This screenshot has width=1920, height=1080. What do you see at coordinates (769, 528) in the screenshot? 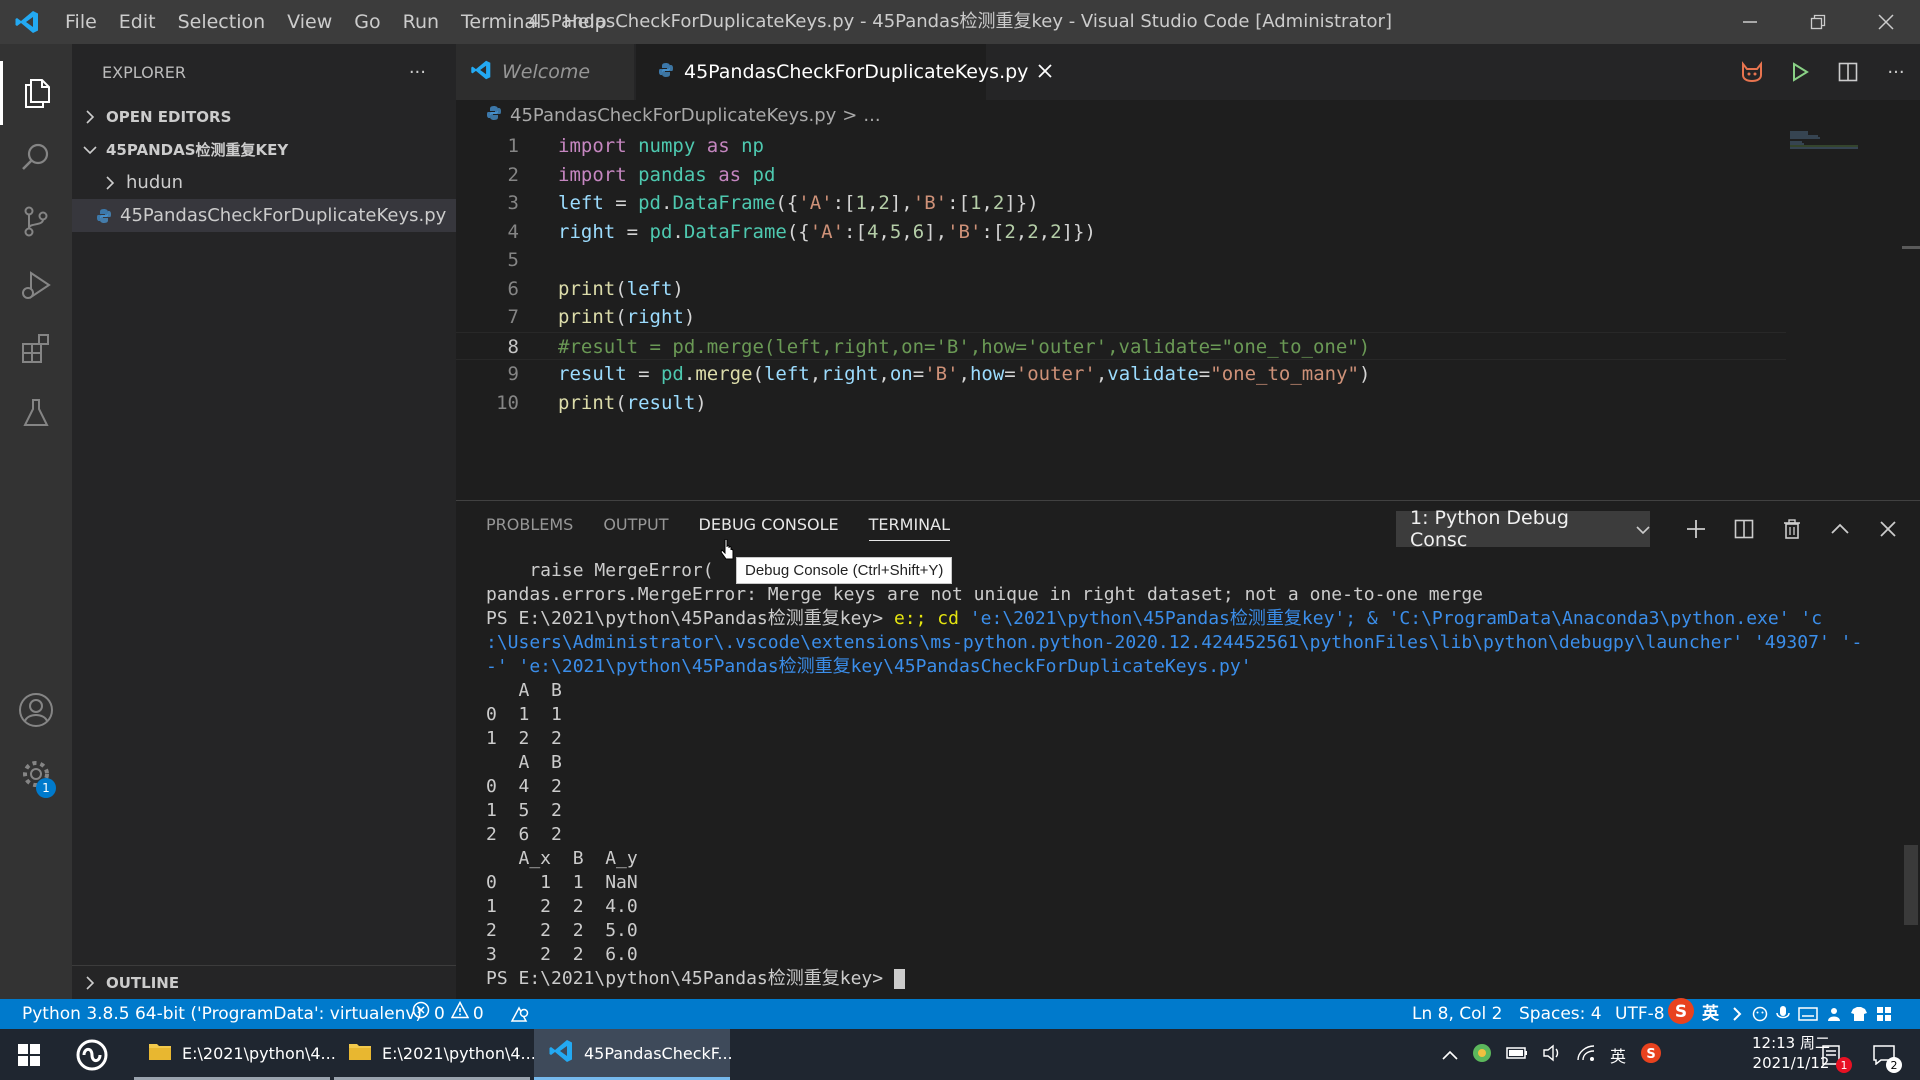
I see `tab-debug-console: DEBUG CONSOLE` at bounding box center [769, 528].